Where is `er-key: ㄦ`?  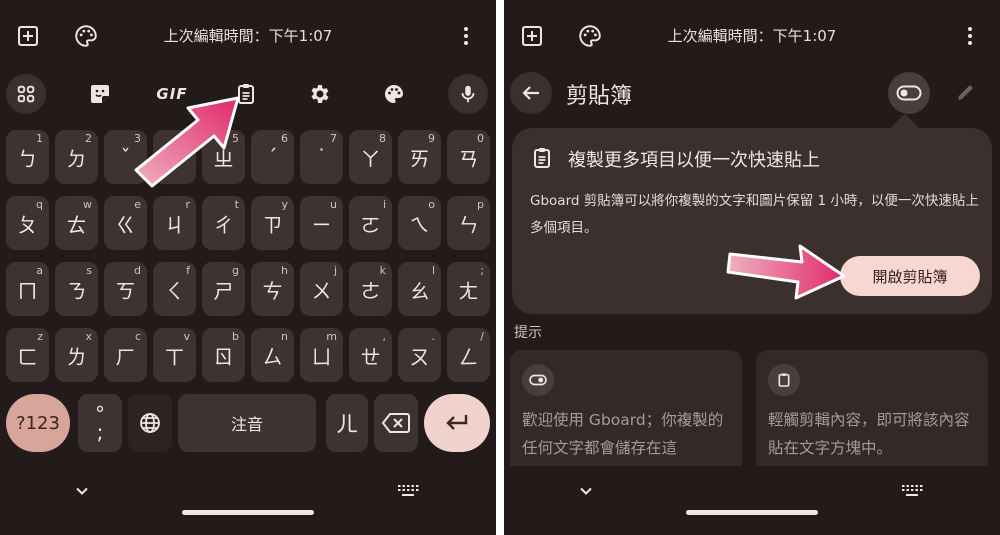 er-key: ㄦ is located at coordinates (347, 423).